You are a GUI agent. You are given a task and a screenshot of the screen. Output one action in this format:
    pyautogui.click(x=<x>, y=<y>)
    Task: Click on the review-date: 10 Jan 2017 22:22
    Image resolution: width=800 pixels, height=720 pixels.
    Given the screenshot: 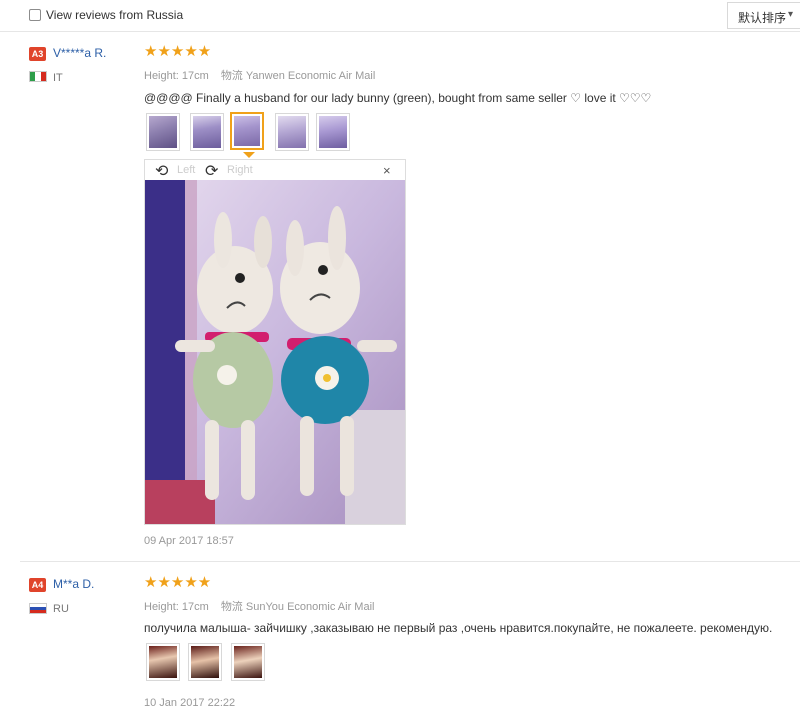 What is the action you would take?
    pyautogui.click(x=190, y=703)
    